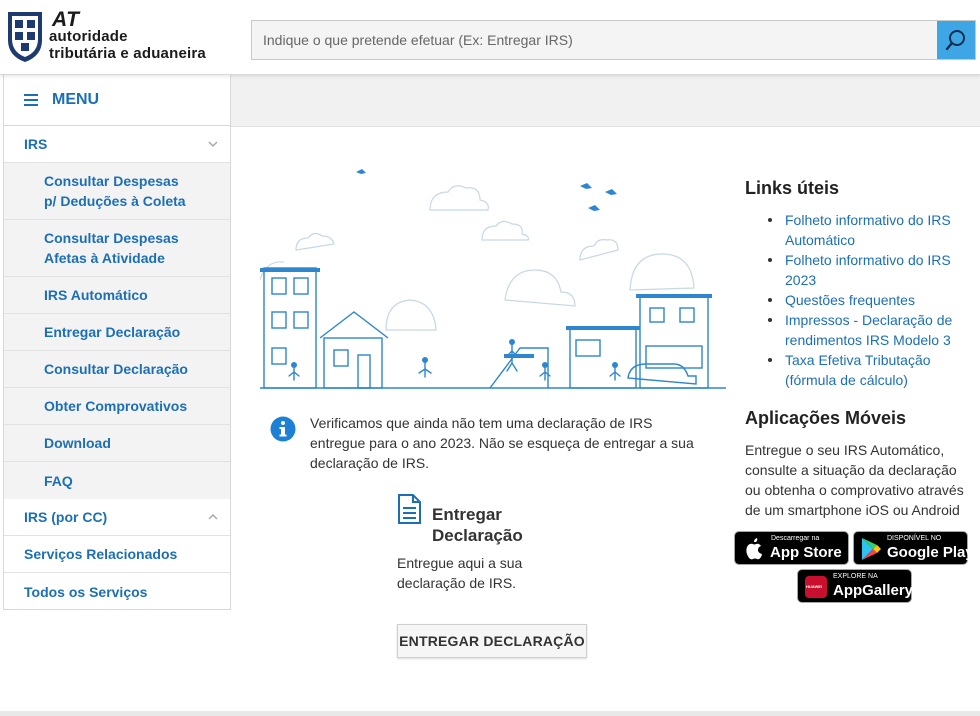 The width and height of the screenshot is (980, 716). I want to click on link-folheto-irs-automatico: Folheto informativo do IRS Automático, so click(869, 230).